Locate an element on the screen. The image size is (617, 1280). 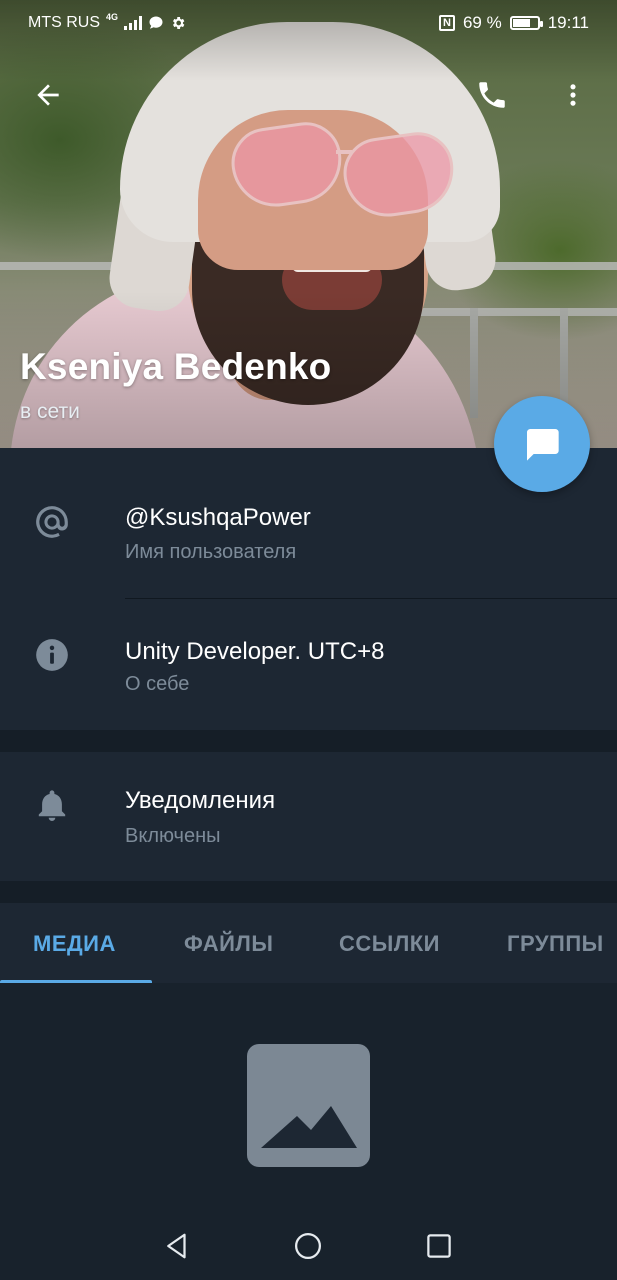
media-tabs: МЕДИА ФАЙЛЫ ССЫЛКИ ГРУППЫ is located at coordinates (308, 943).